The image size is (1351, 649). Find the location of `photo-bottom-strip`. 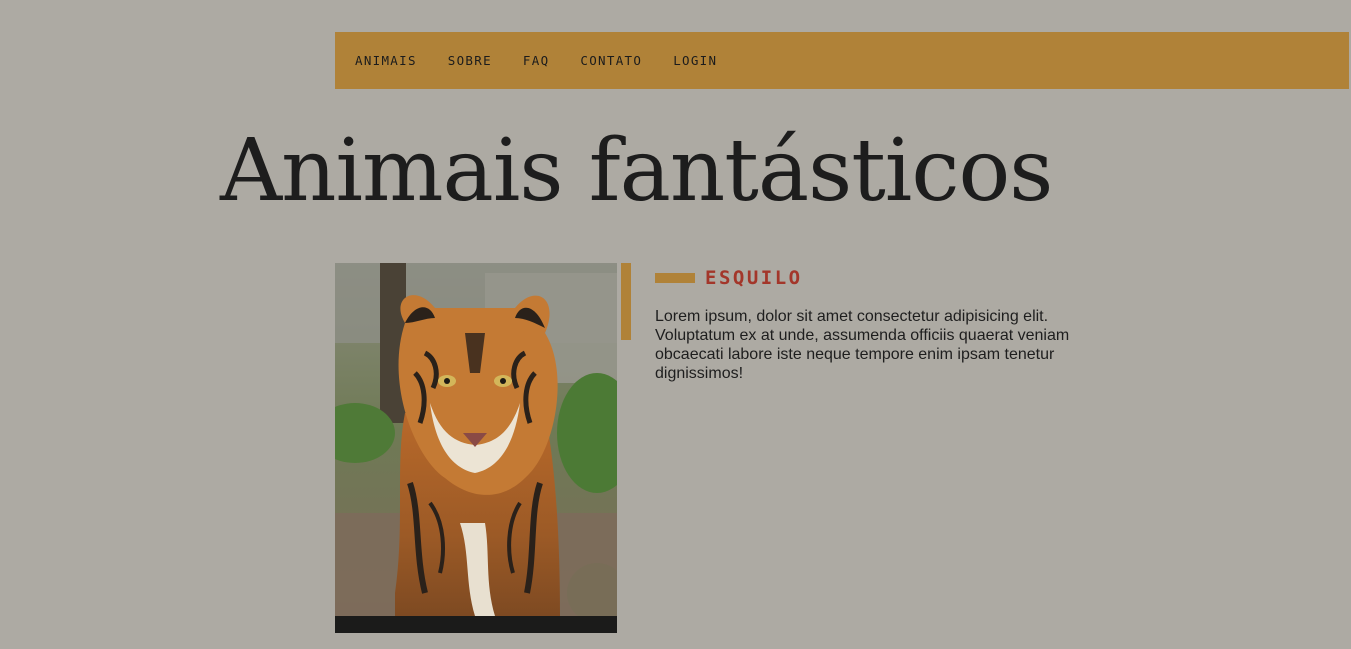

photo-bottom-strip is located at coordinates (476, 624).